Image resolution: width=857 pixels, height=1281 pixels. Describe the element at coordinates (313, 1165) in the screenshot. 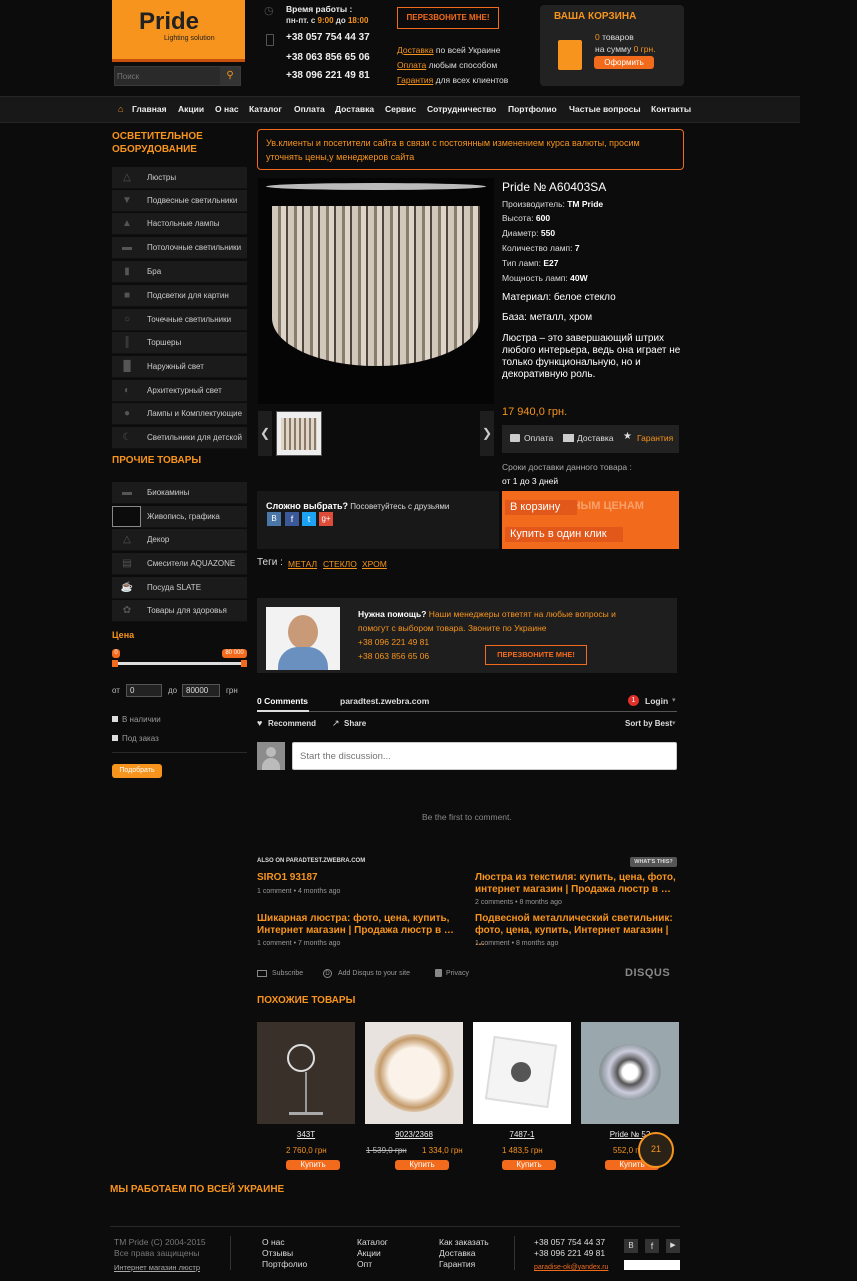

I see `similar-item-1-buy: Купить` at that location.